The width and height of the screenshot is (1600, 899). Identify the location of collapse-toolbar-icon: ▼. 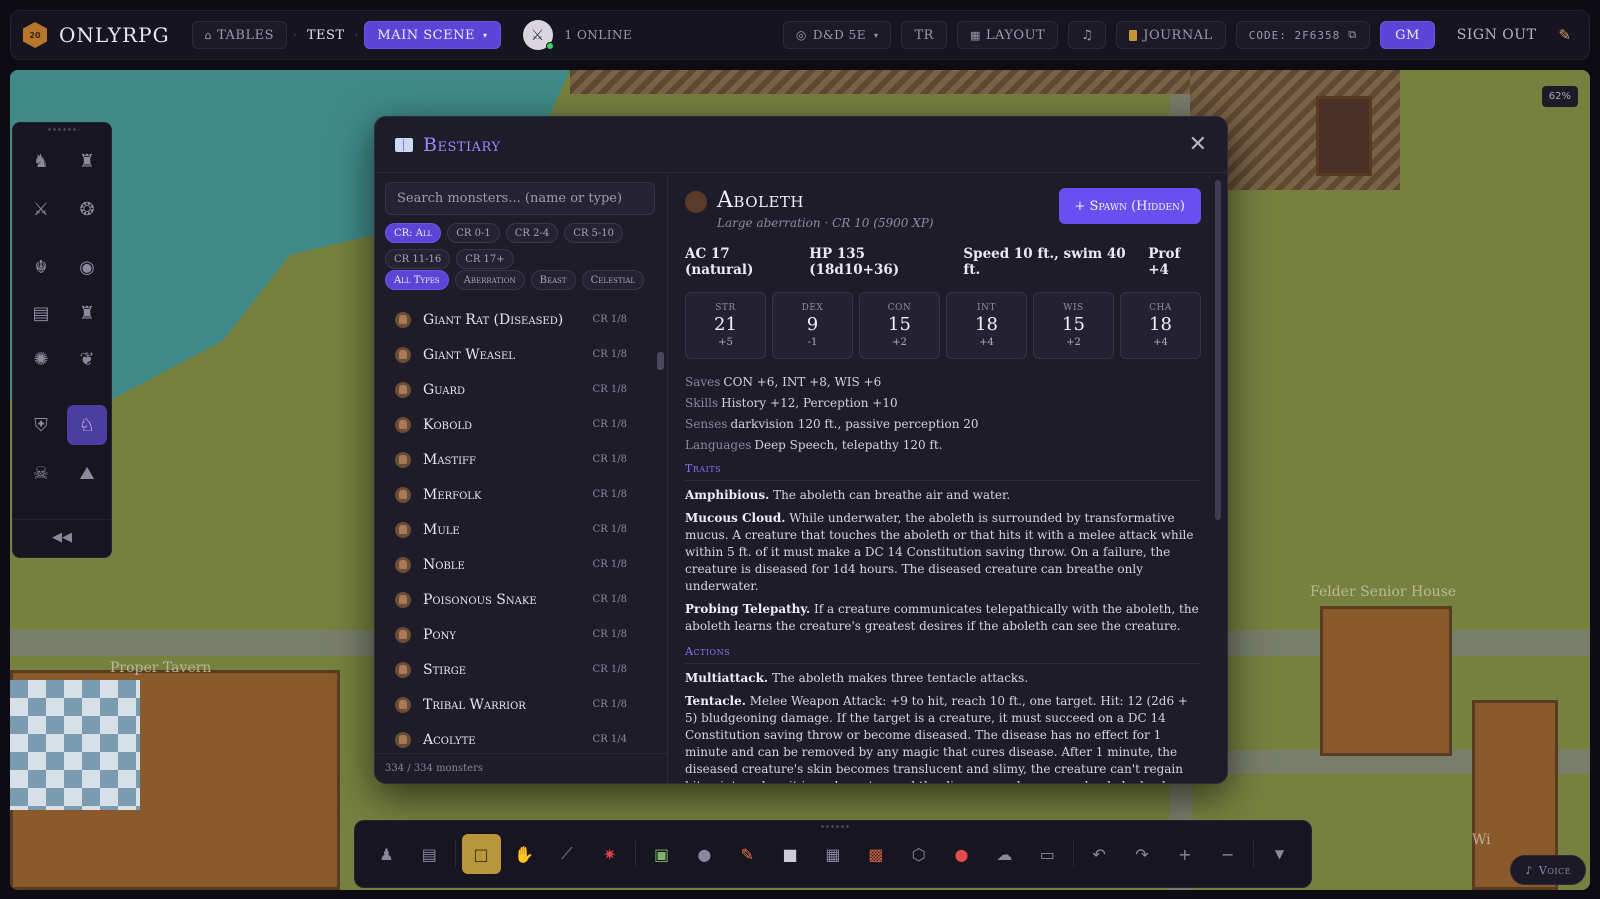
(1279, 854).